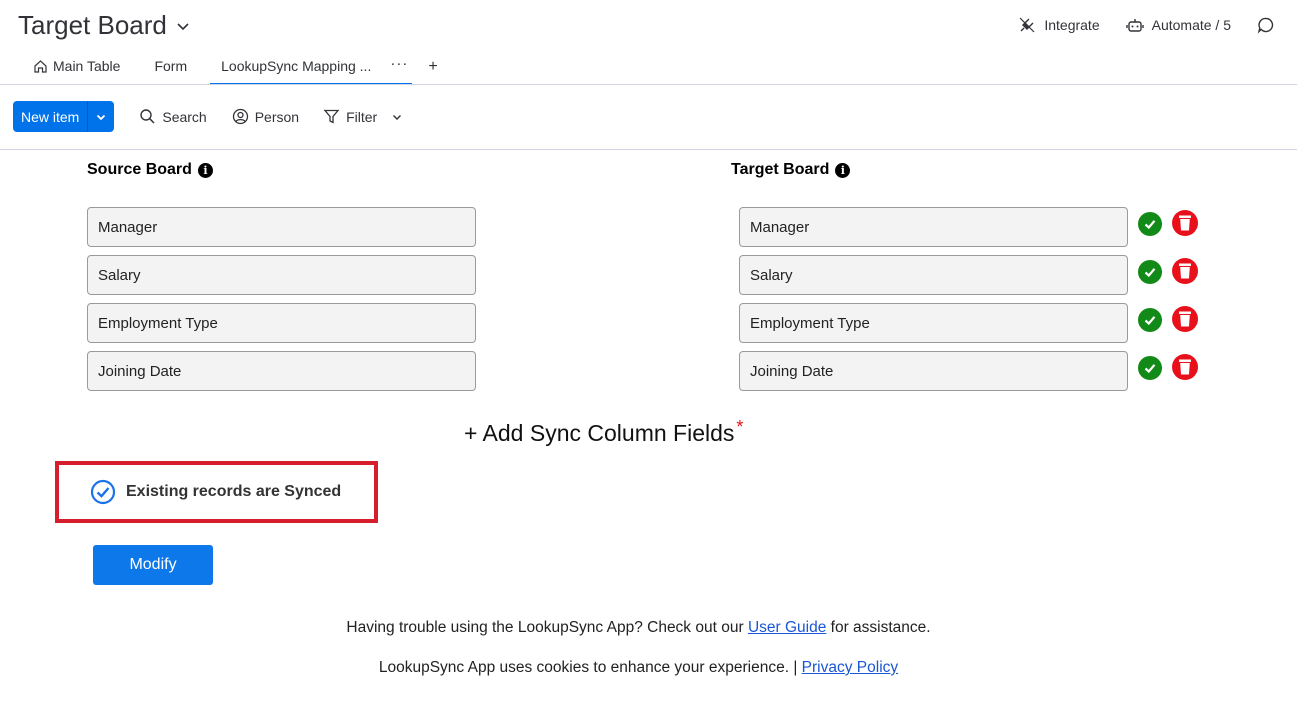  What do you see at coordinates (281, 227) in the screenshot?
I see `source-field: Manager` at bounding box center [281, 227].